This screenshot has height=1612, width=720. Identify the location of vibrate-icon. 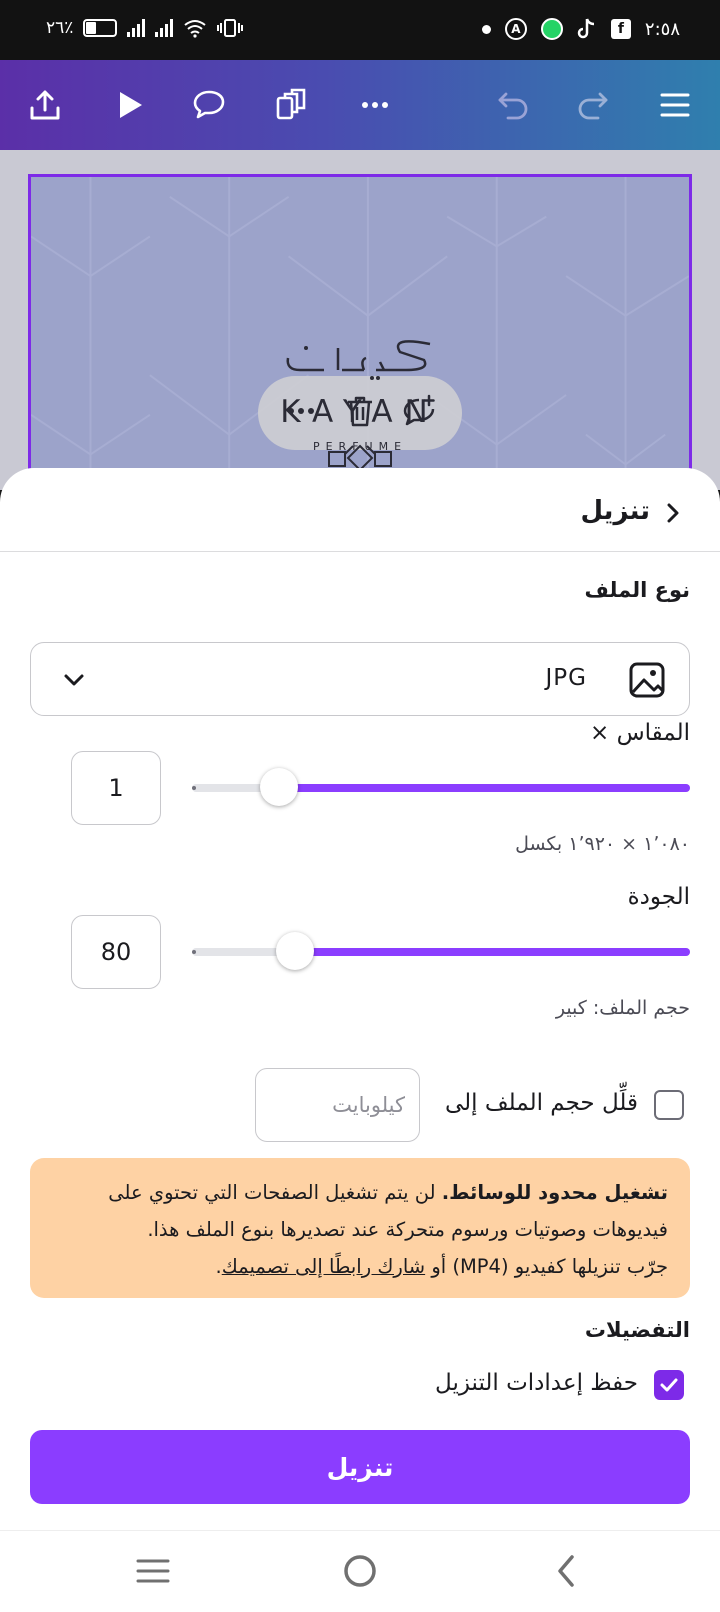
(230, 28).